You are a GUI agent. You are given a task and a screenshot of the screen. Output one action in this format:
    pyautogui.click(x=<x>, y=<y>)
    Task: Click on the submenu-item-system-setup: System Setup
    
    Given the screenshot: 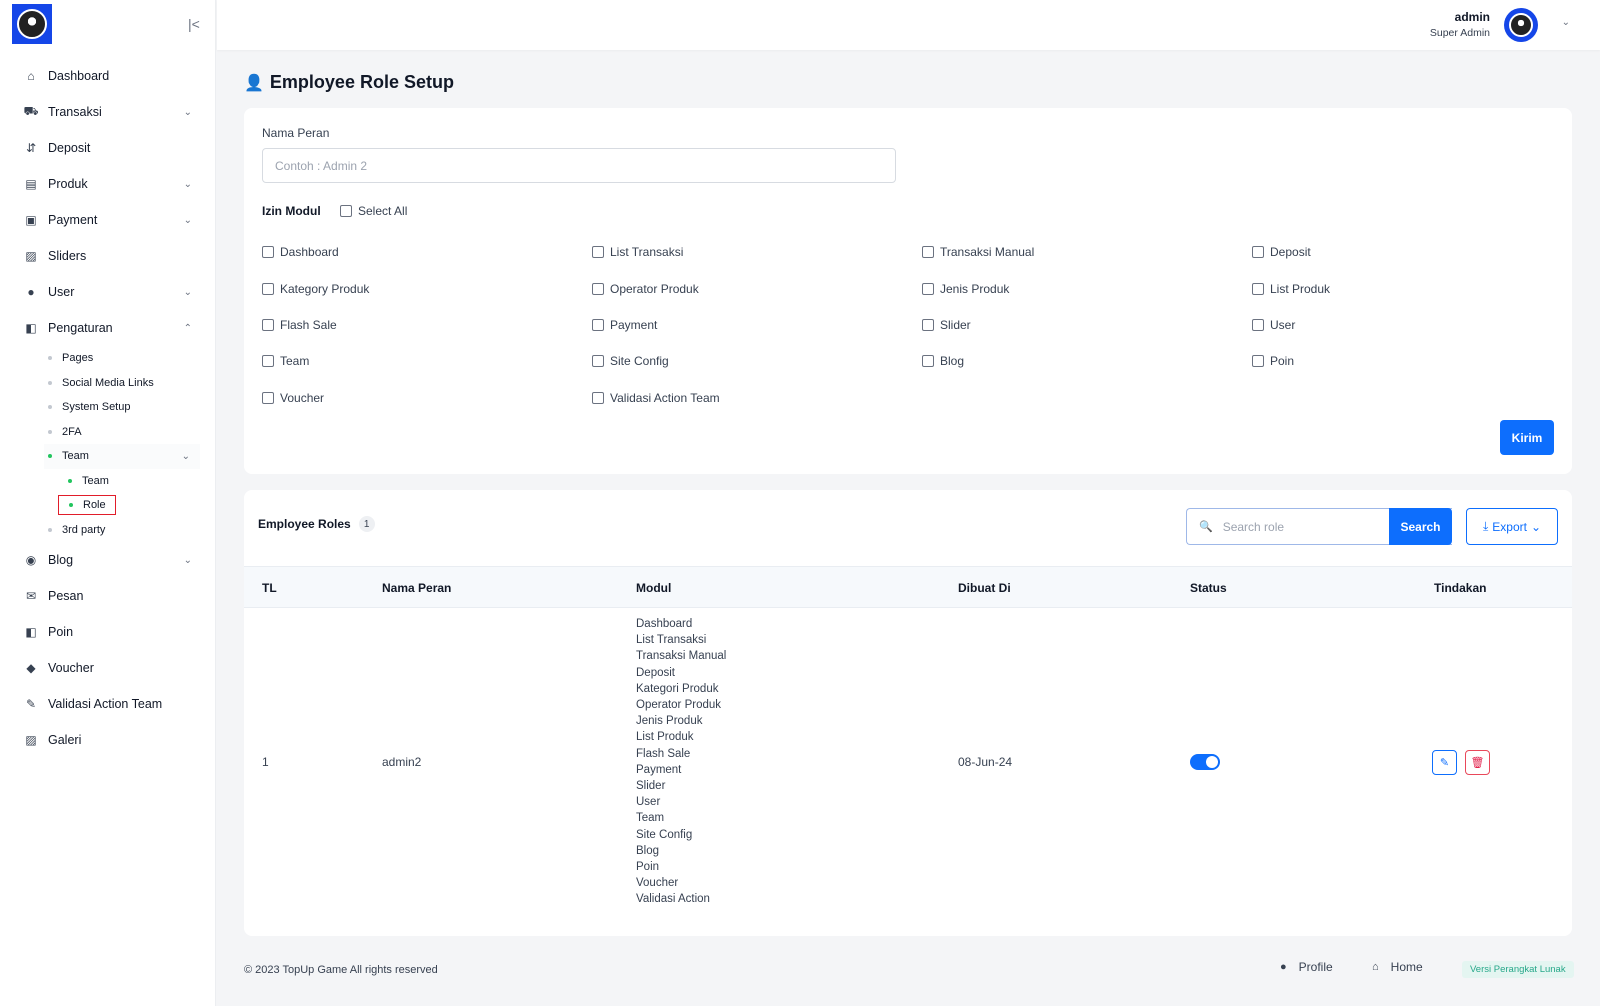 What is the action you would take?
    pyautogui.click(x=130, y=407)
    